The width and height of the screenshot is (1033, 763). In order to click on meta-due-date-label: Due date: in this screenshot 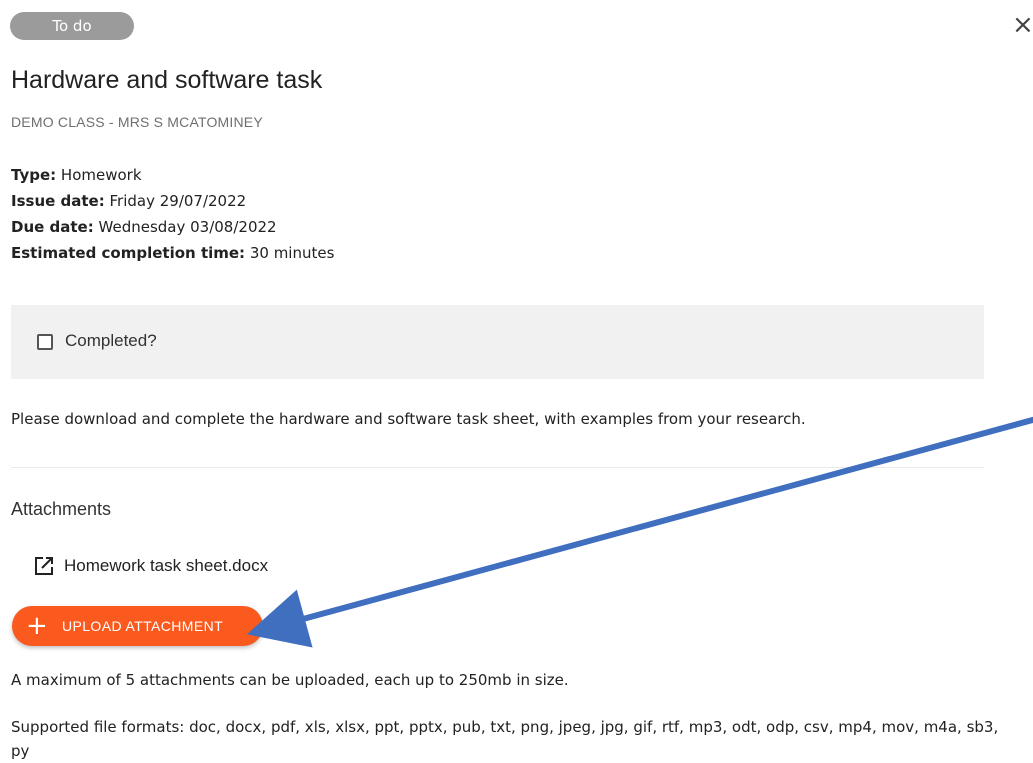, I will do `click(52, 227)`.